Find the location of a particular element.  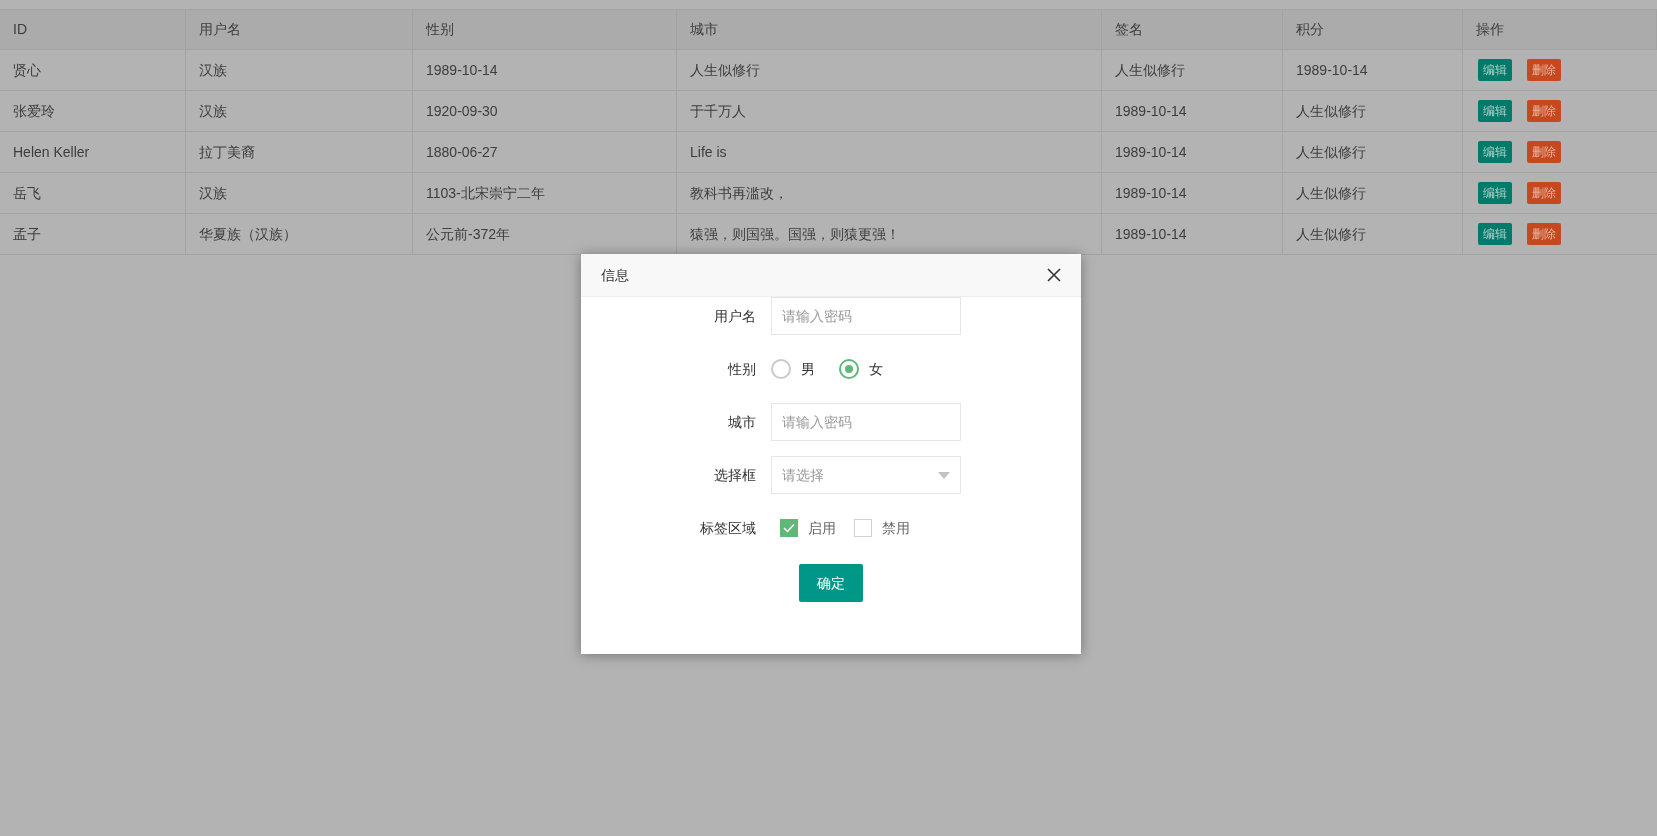

table-cell-text: 拉丁美裔 is located at coordinates (227, 152).